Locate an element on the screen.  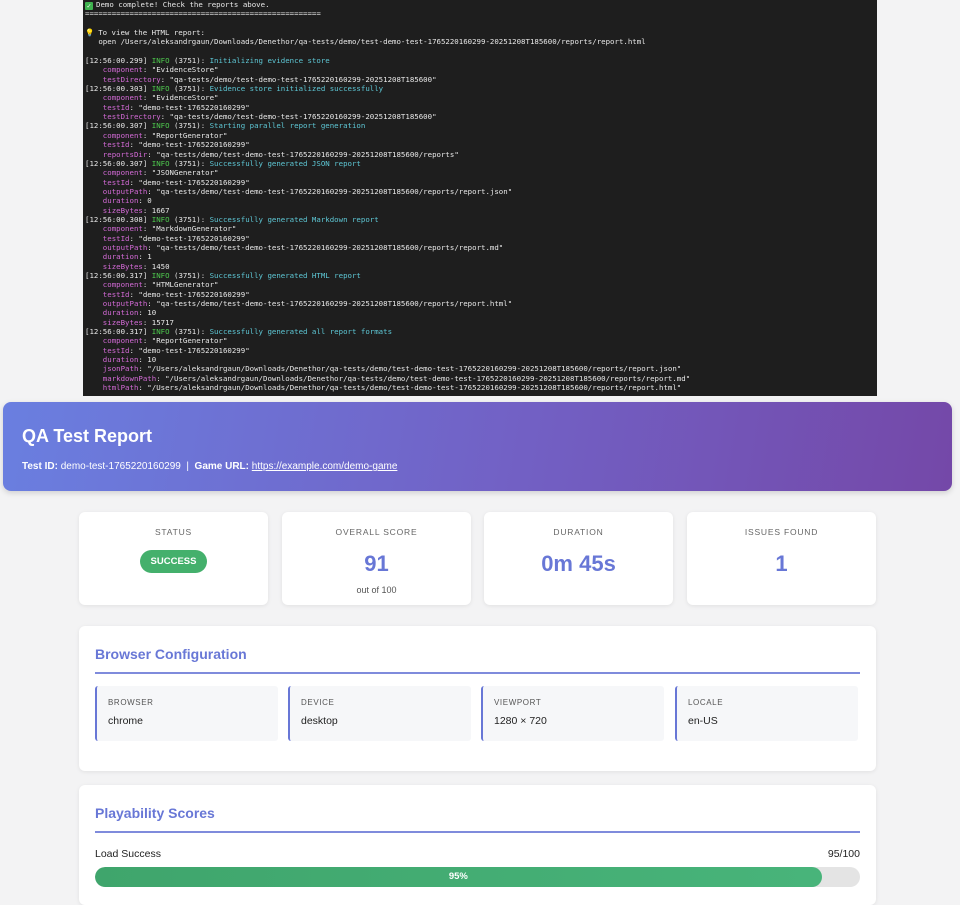
config-viewport: VIEWPORT 1280 × 720 is located at coordinates (572, 713).